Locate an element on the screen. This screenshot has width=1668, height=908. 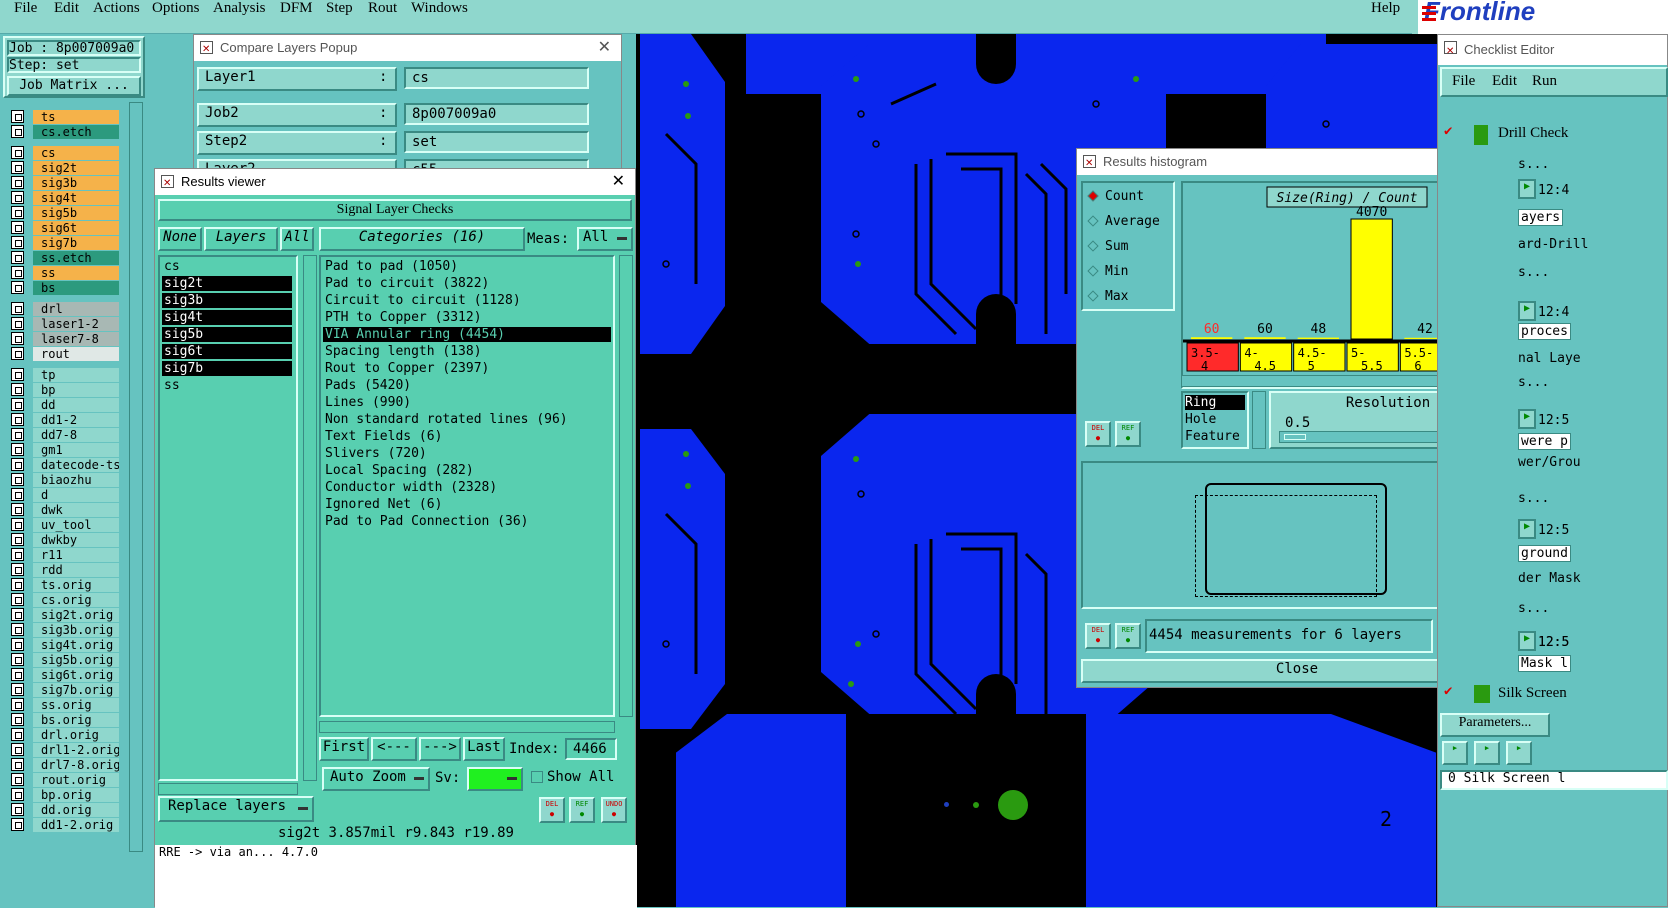
checklist-fragment: wer/Grou is located at coordinates (1549, 462).